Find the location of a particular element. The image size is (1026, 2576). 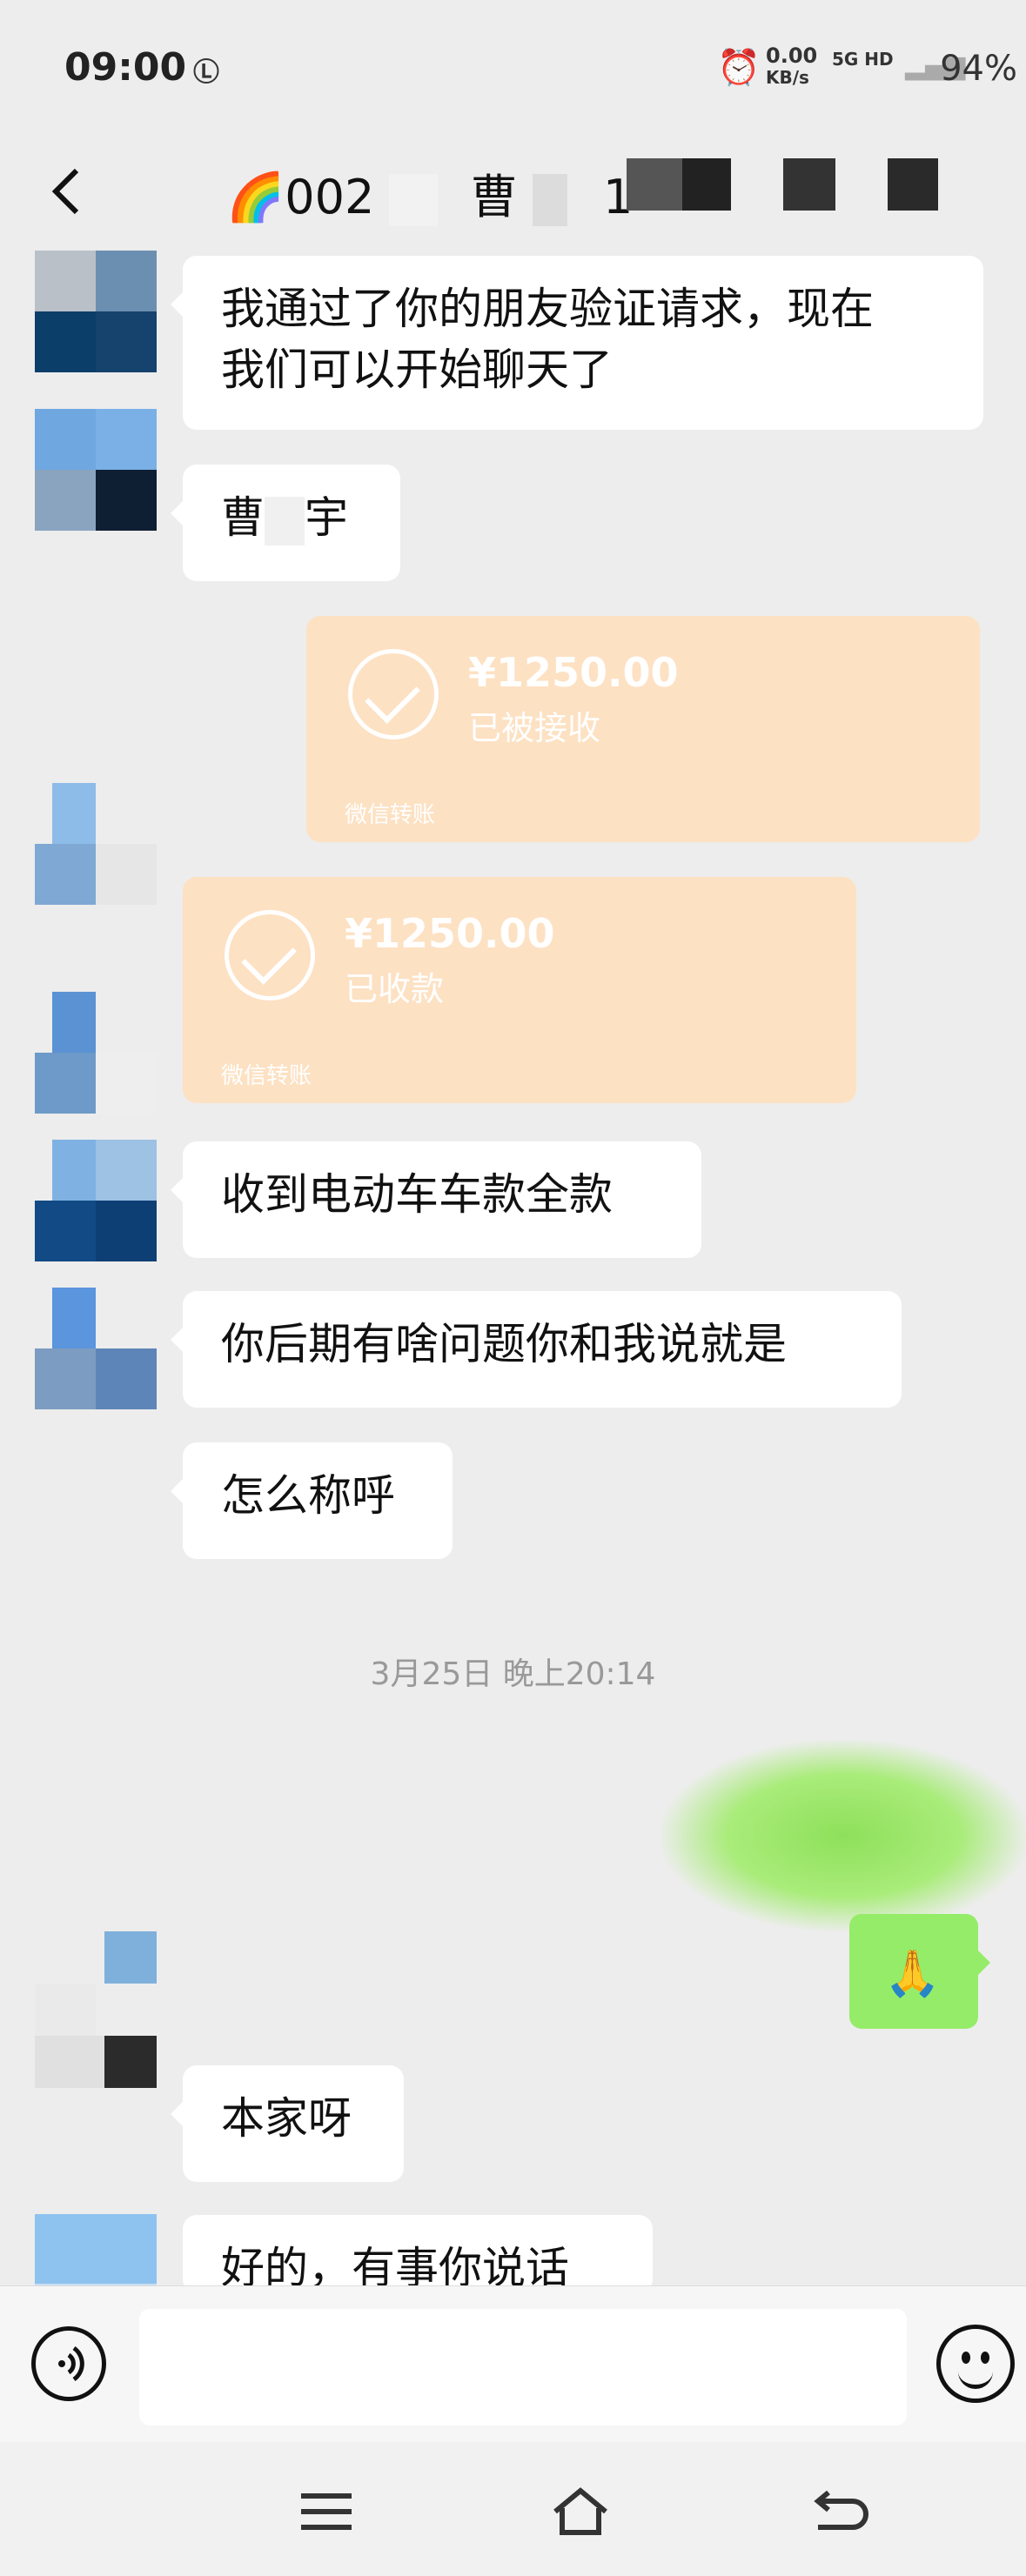

message-timestamp: 3月25日 晚上20:14 is located at coordinates (513, 1674).